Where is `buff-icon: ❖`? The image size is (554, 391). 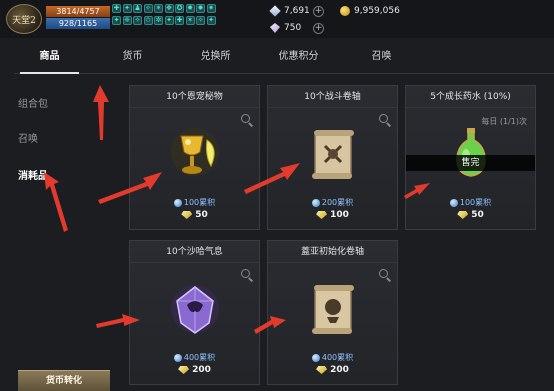
buff-icon: ❖ is located at coordinates (169, 8).